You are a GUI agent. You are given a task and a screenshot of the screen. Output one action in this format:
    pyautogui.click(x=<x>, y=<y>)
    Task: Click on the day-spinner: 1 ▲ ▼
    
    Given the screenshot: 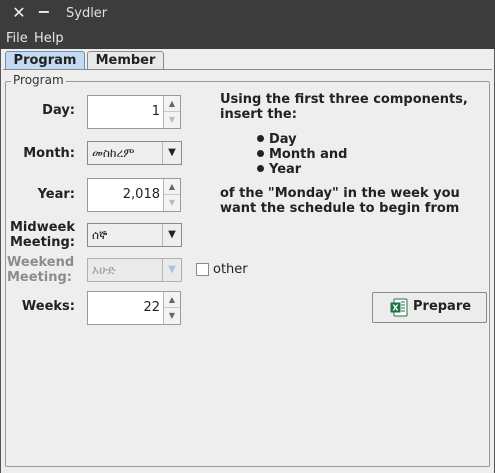 What is the action you would take?
    pyautogui.click(x=134, y=112)
    